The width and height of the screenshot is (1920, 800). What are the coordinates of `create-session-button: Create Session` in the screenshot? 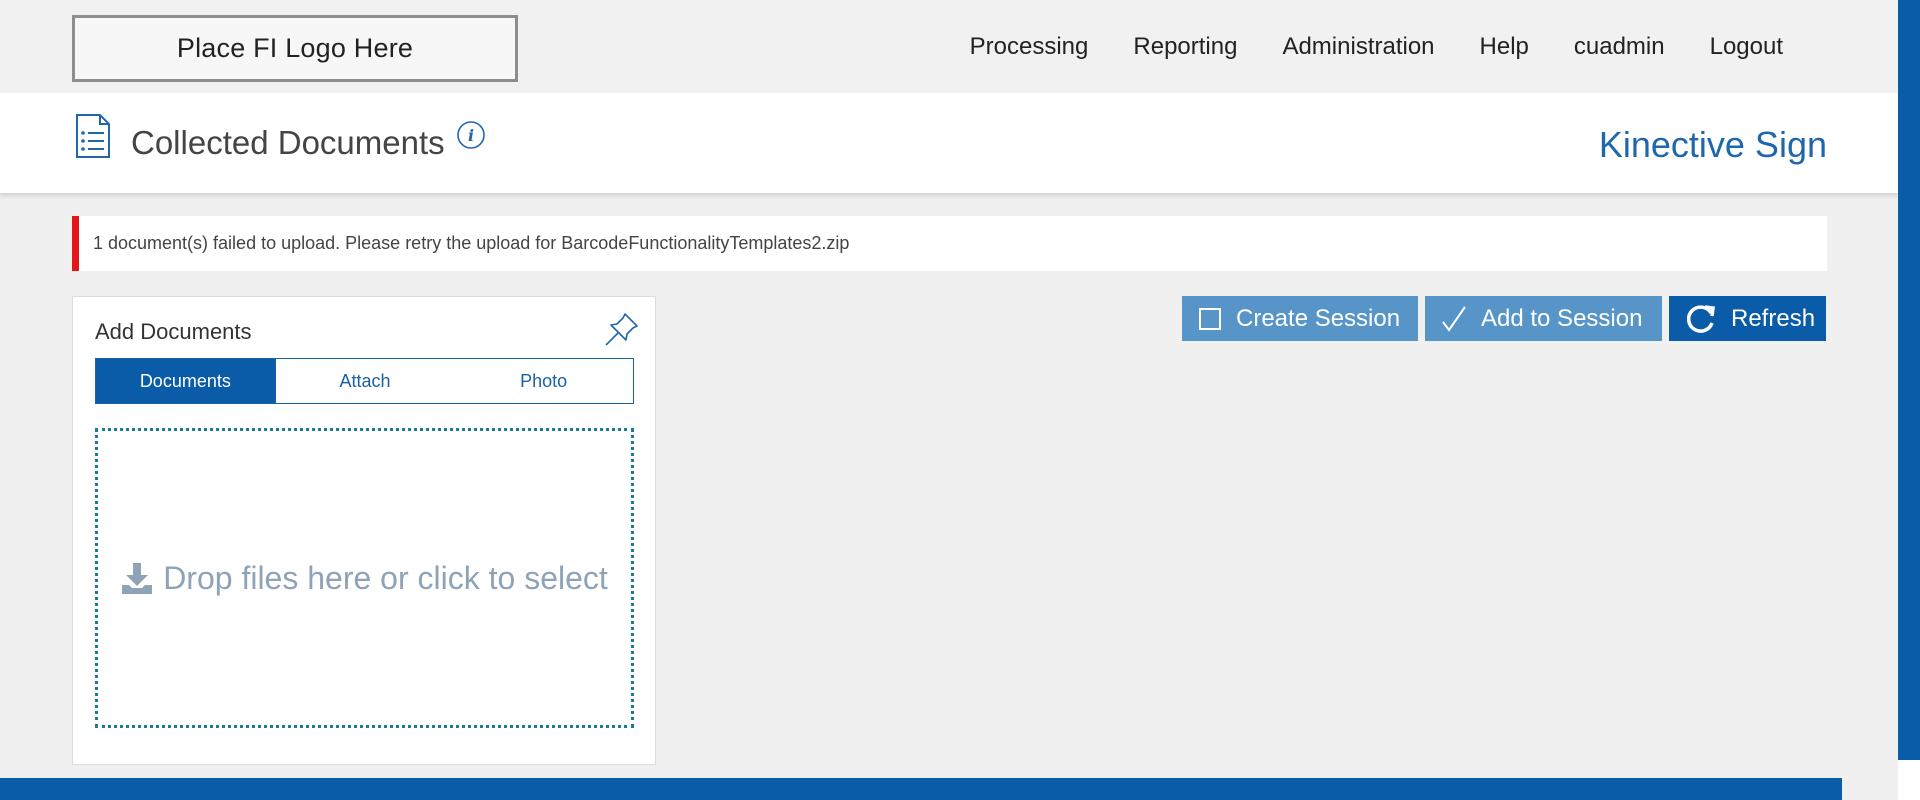 It's located at (1300, 318).